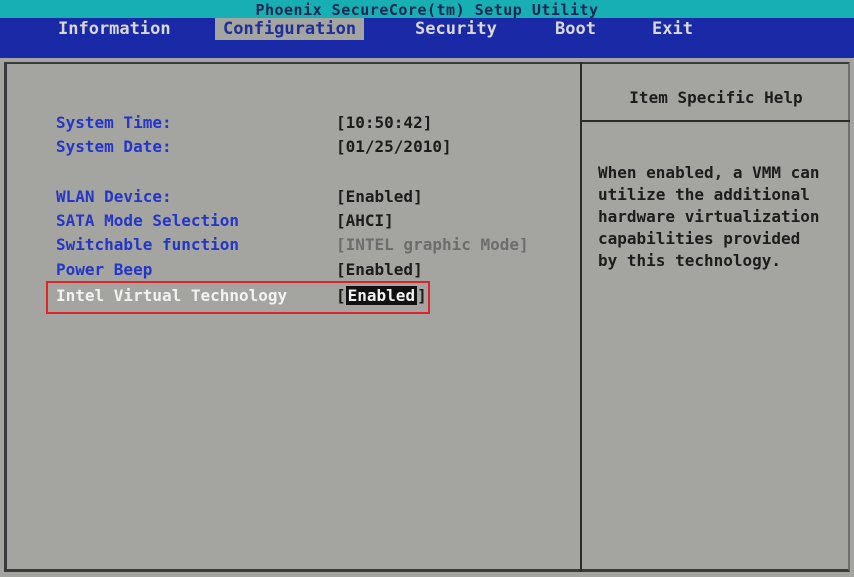  Describe the element at coordinates (394, 146) in the screenshot. I see `system-date-value: [01/25/2010]` at that location.